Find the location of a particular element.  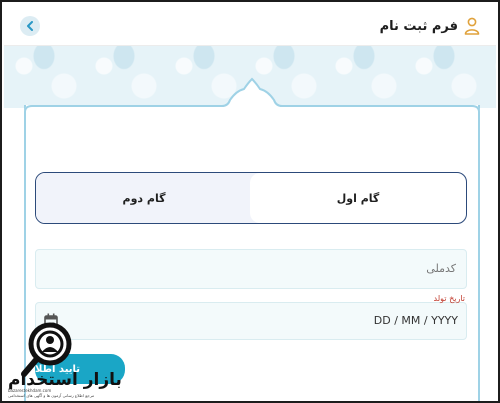

chevron-left-icon is located at coordinates (30, 26).